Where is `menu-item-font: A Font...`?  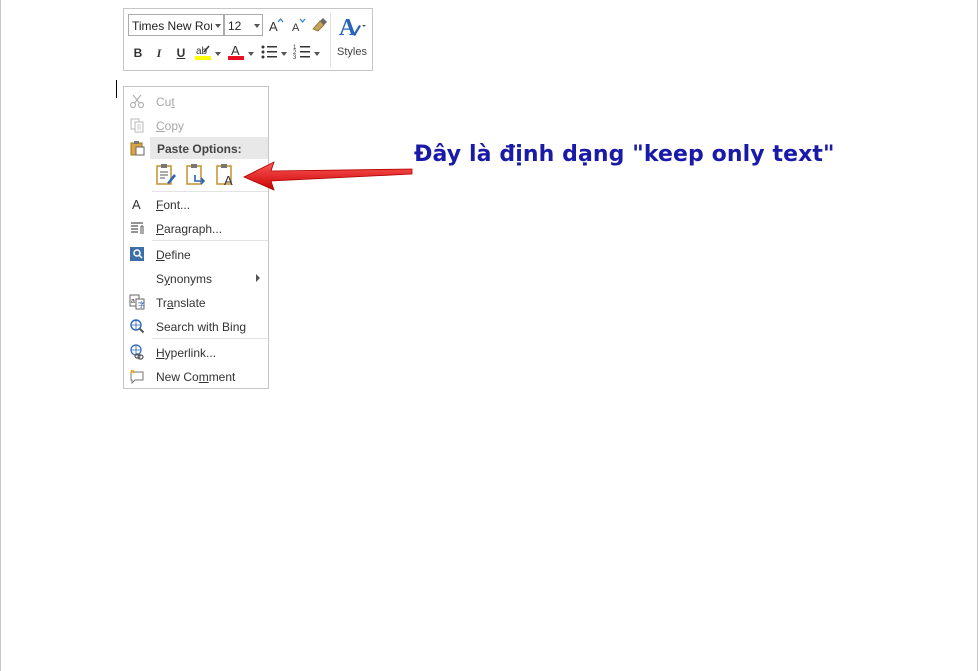
menu-item-font: A Font... is located at coordinates (196, 204).